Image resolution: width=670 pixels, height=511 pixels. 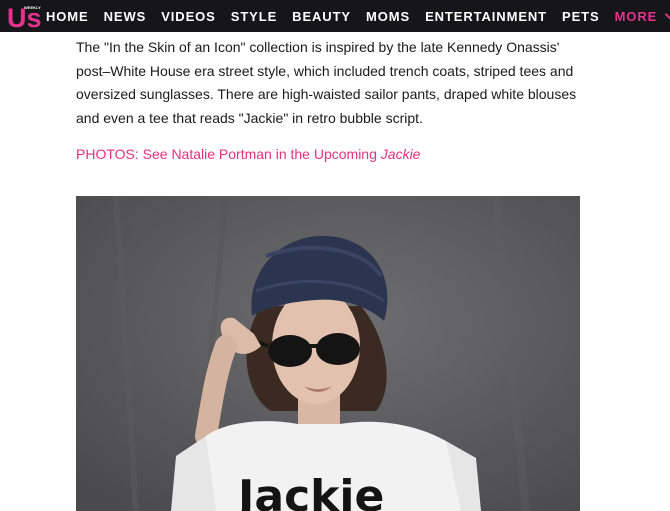 What do you see at coordinates (636, 16) in the screenshot?
I see `nav-more-label: MORE` at bounding box center [636, 16].